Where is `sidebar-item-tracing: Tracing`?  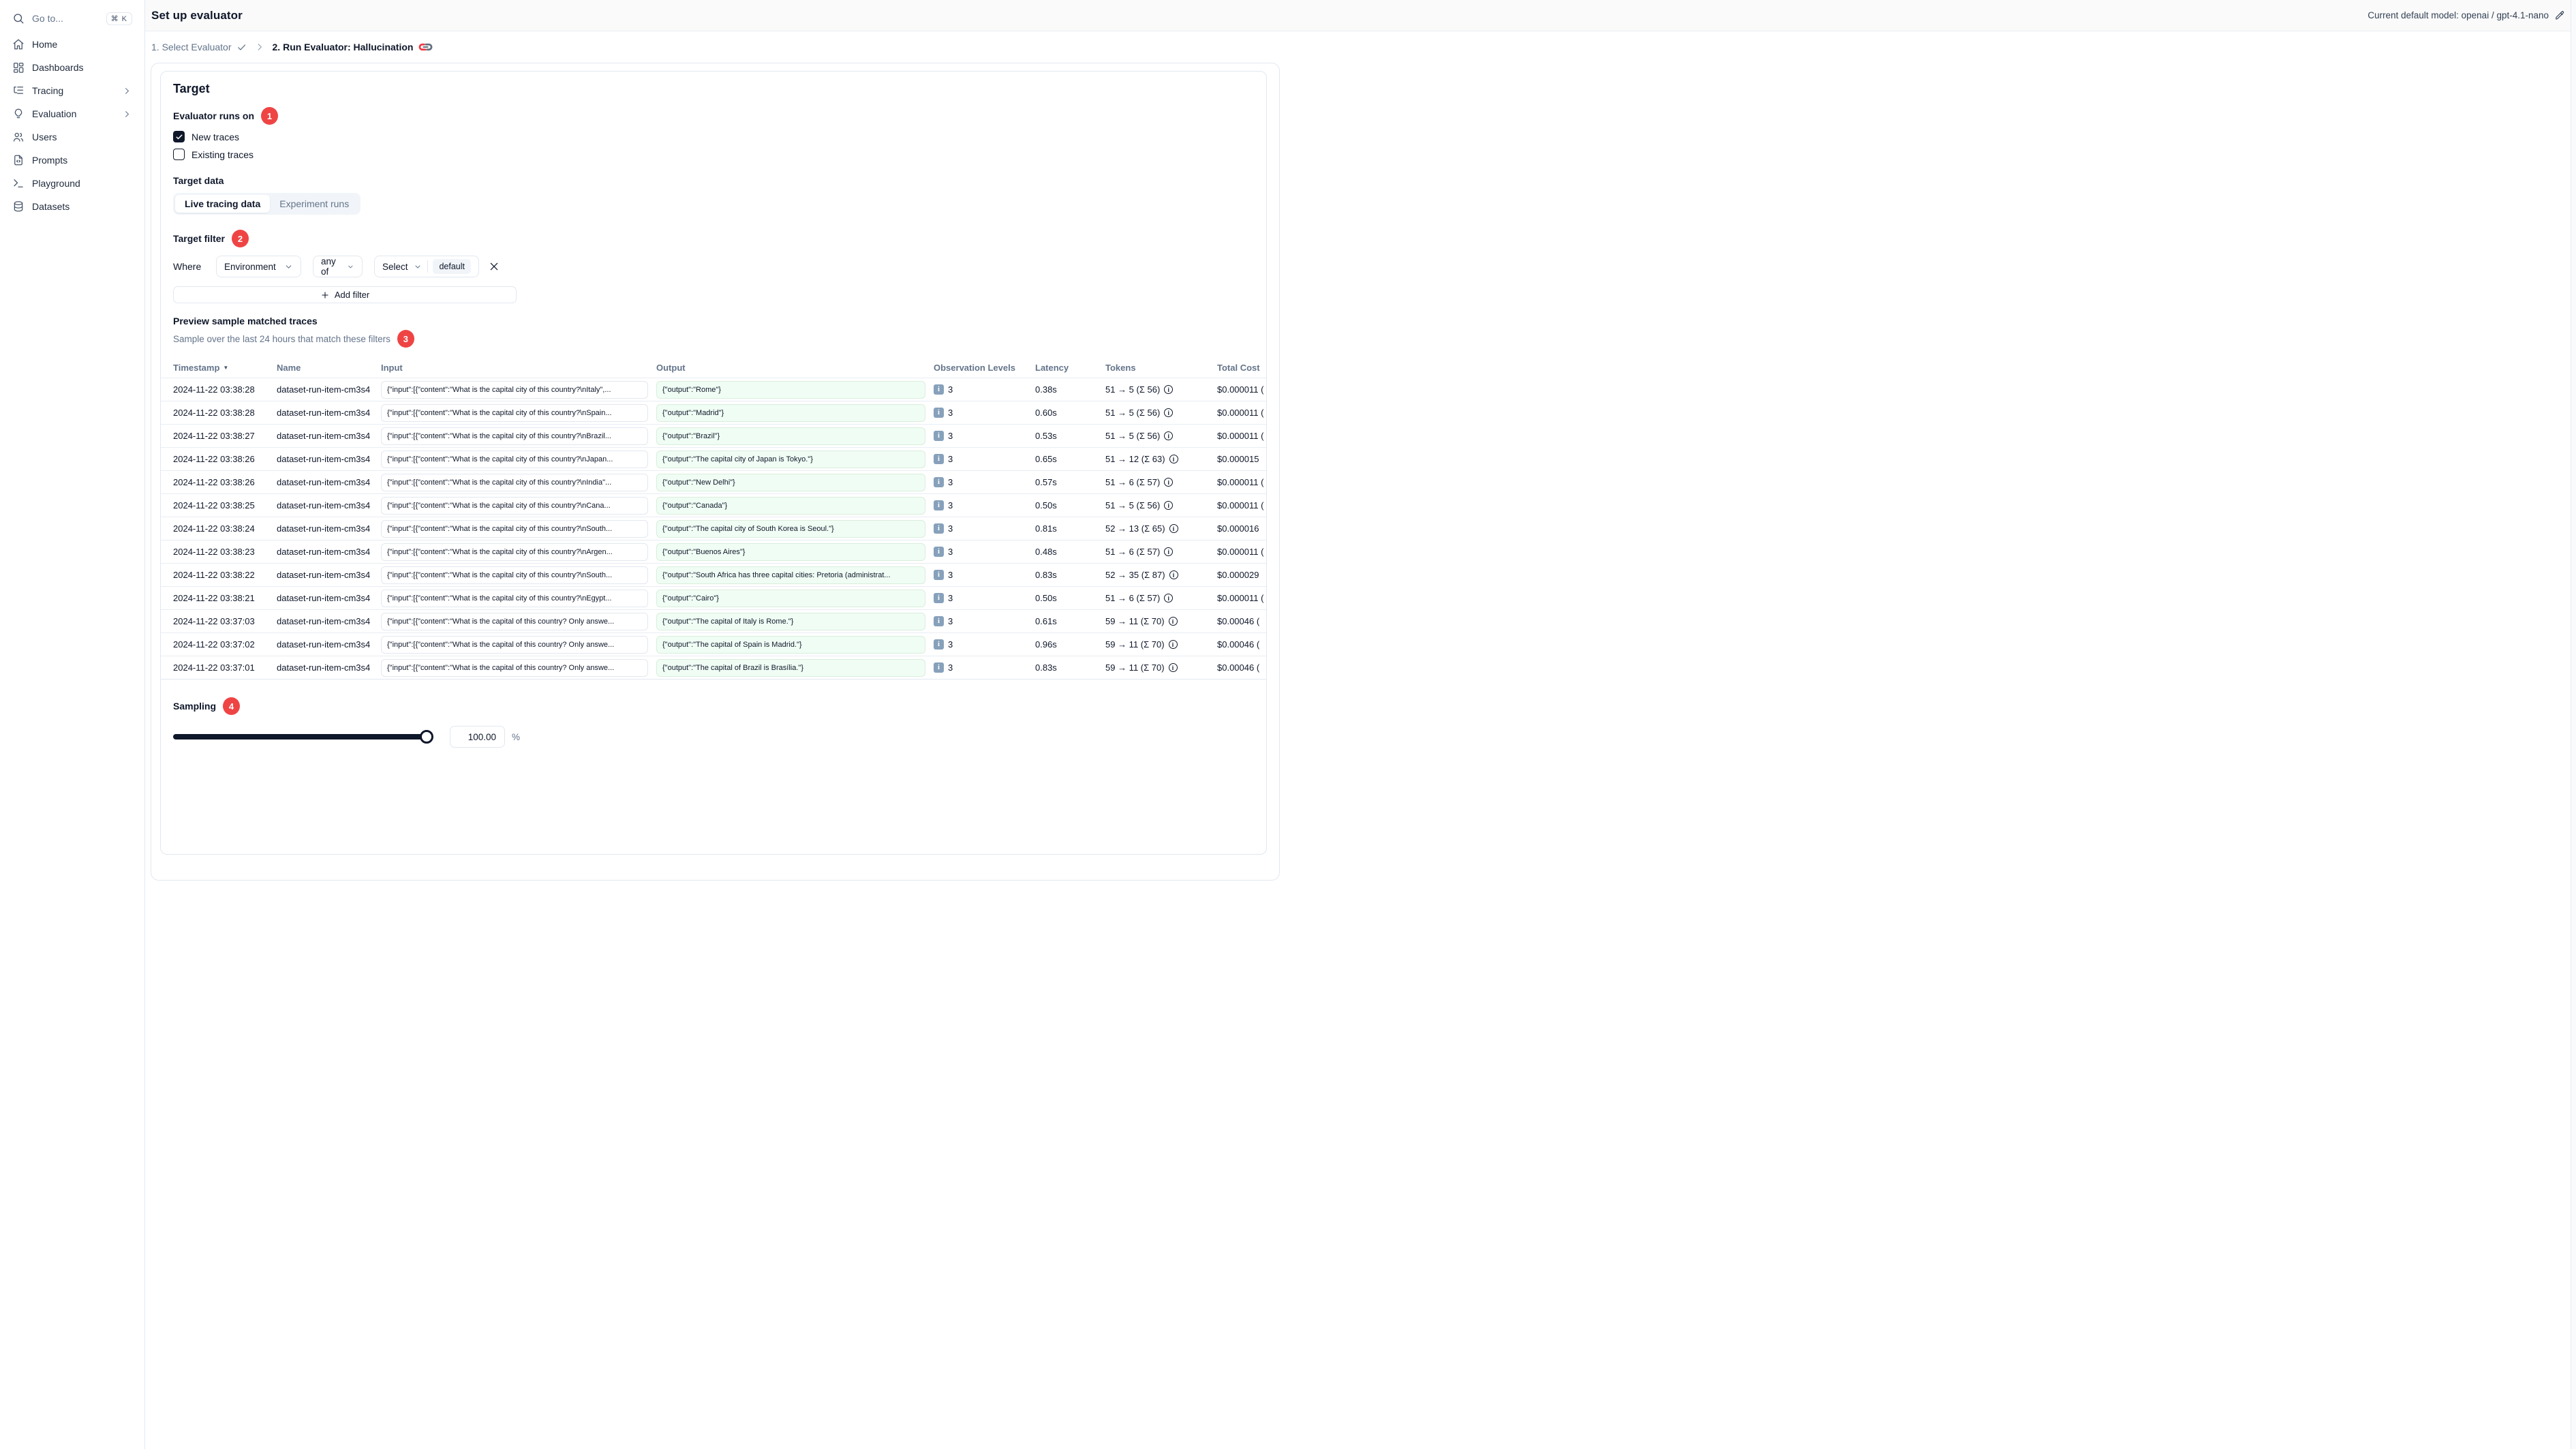 sidebar-item-tracing: Tracing is located at coordinates (72, 91).